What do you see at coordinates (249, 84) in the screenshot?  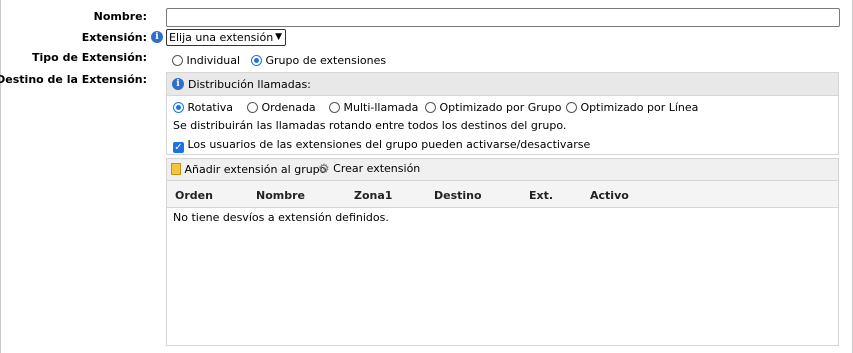 I see `distribution-title: Distribución llamadas:` at bounding box center [249, 84].